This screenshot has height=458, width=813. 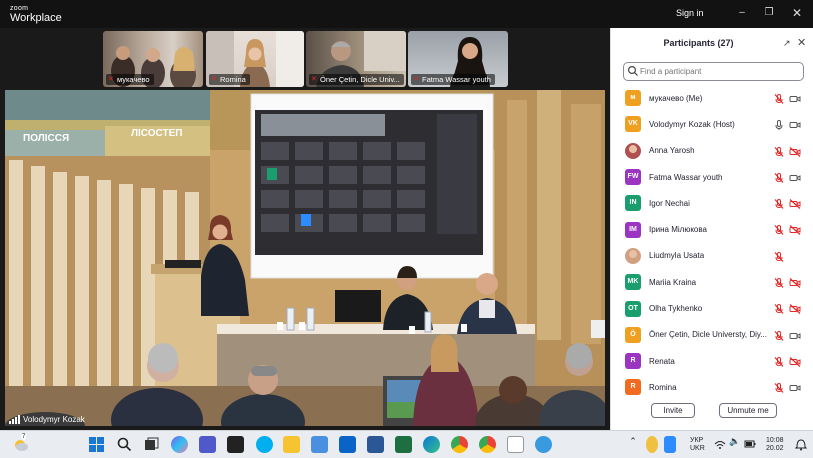 What do you see at coordinates (663, 387) in the screenshot?
I see `participant-name: Romina` at bounding box center [663, 387].